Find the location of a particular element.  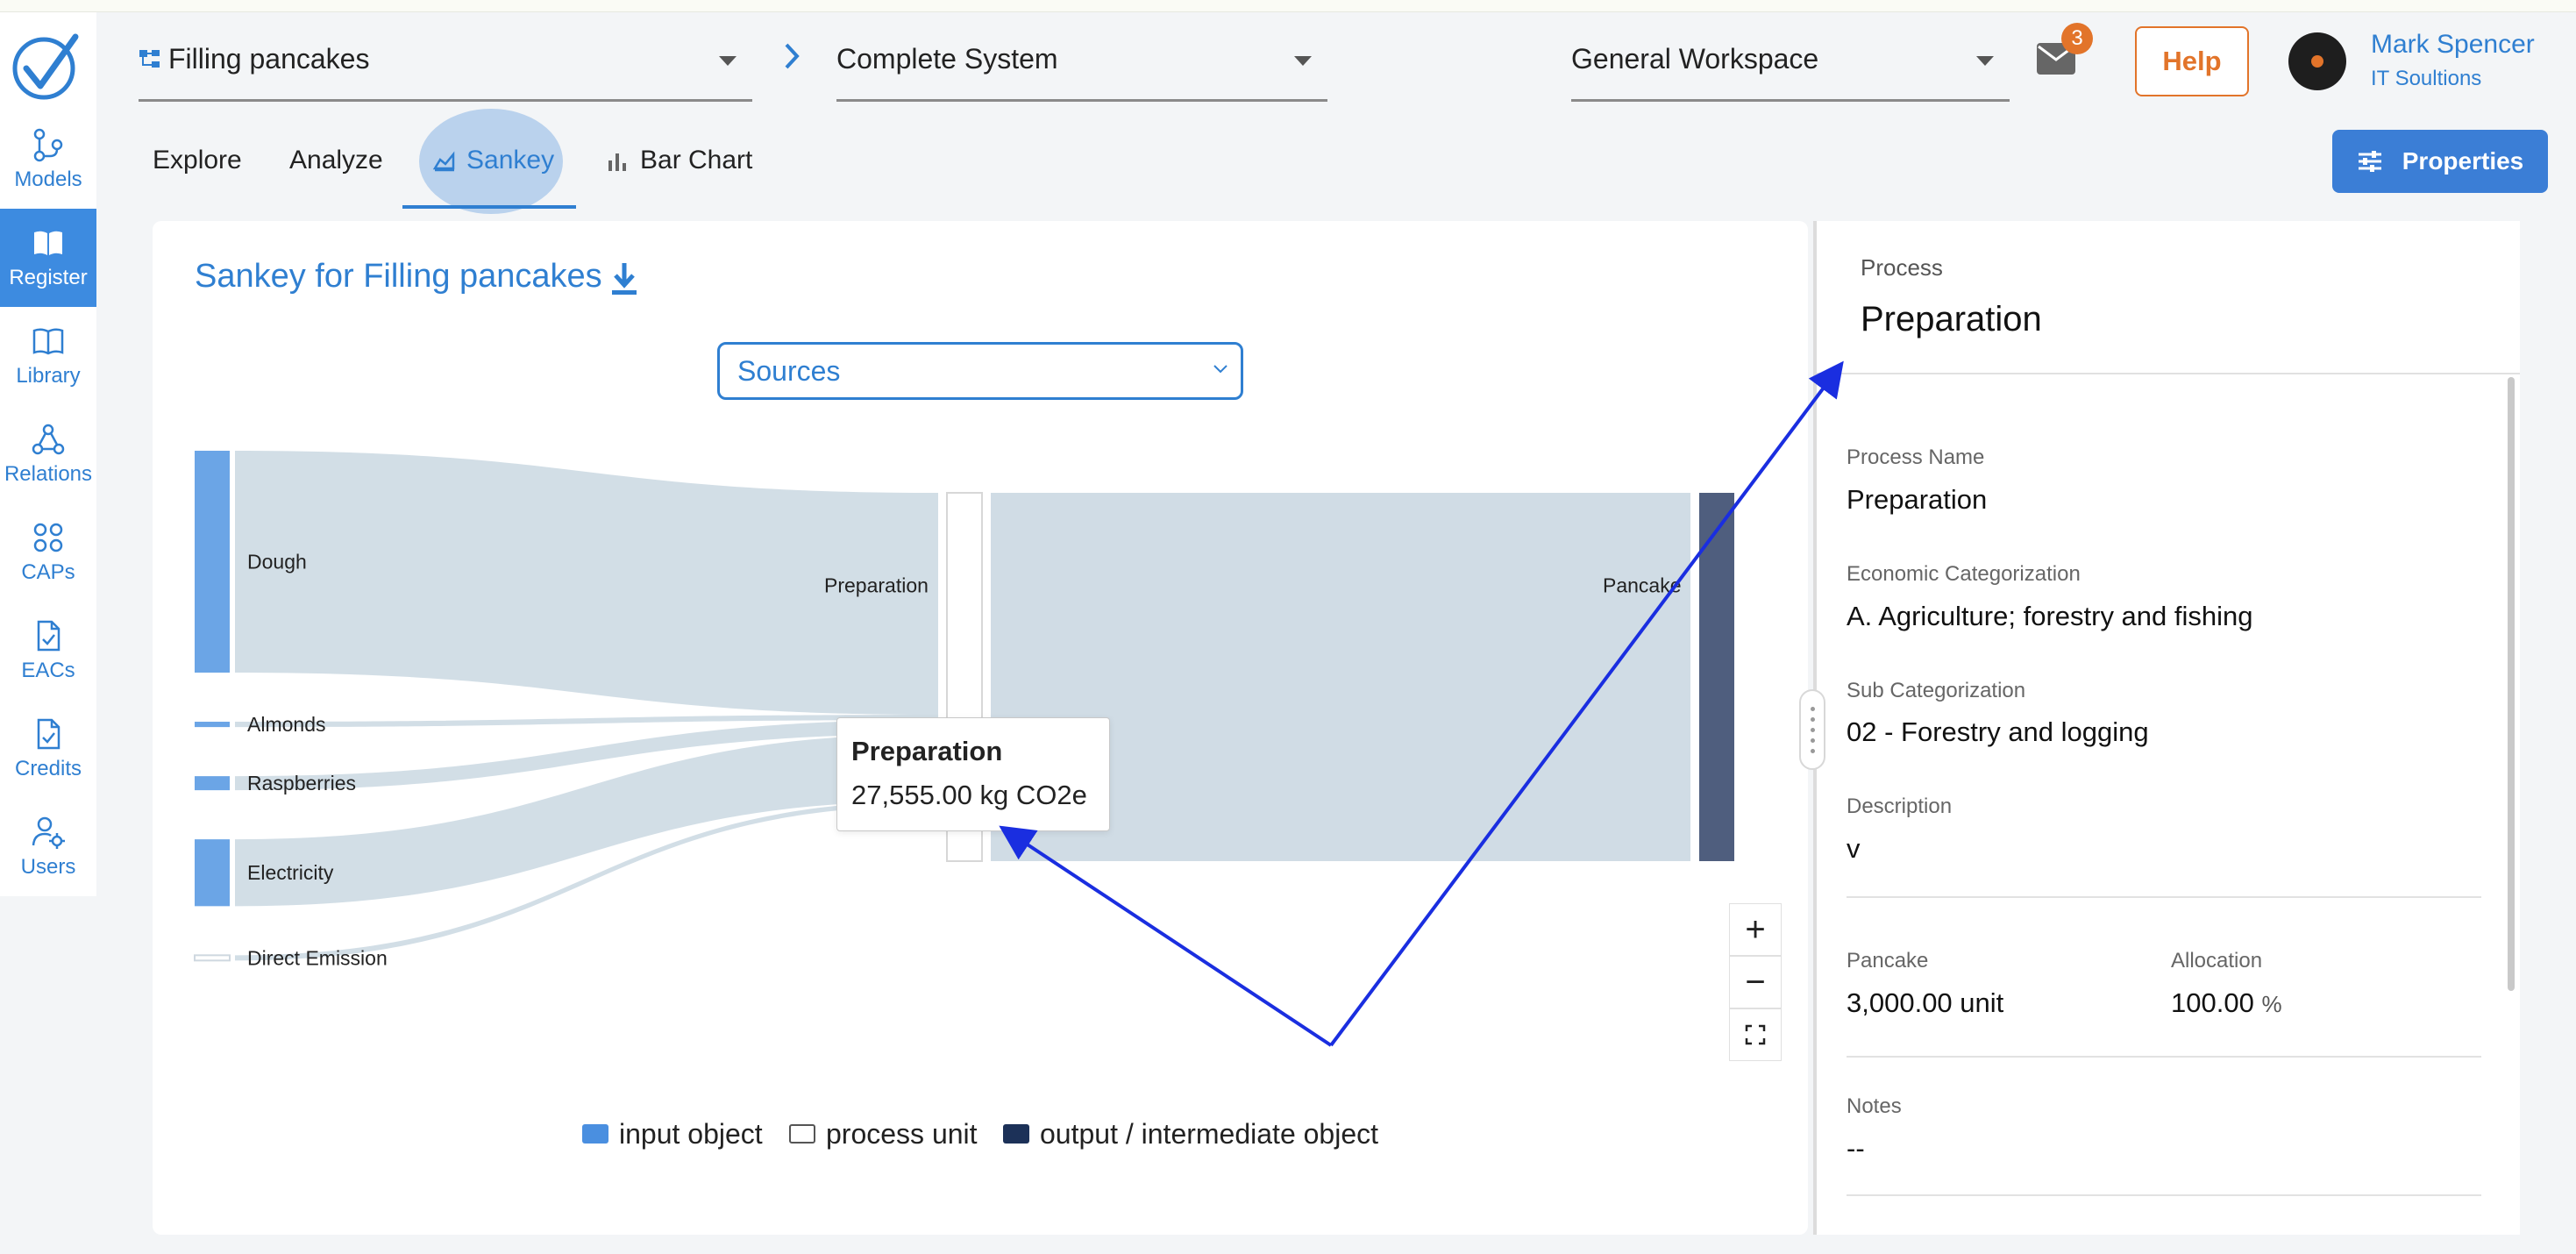

legend-input-object: input object is located at coordinates (672, 1133).